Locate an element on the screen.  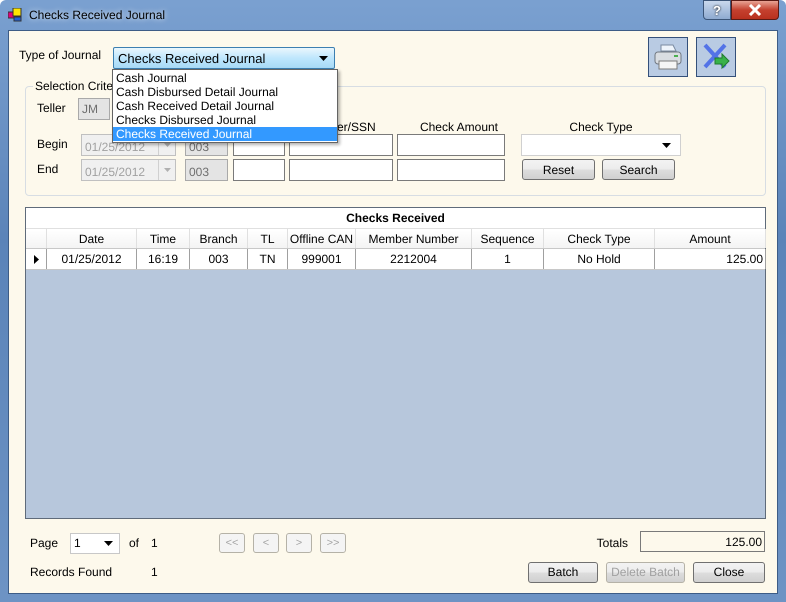
table-cell: 1 is located at coordinates (508, 259).